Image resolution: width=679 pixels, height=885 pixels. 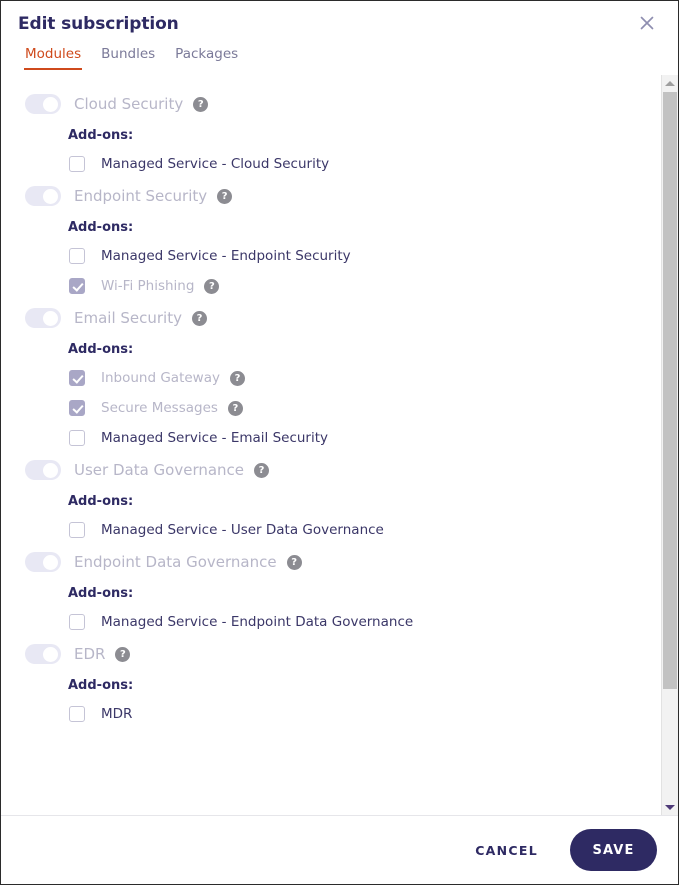 I want to click on addon-row: Managed Service - Email Security, so click(x=331, y=438).